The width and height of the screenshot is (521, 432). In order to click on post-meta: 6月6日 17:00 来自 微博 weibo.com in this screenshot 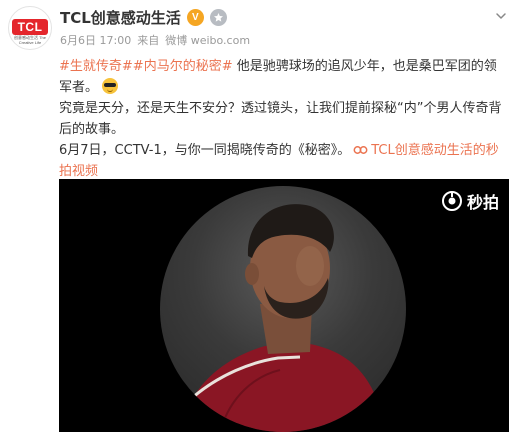, I will do `click(155, 40)`.